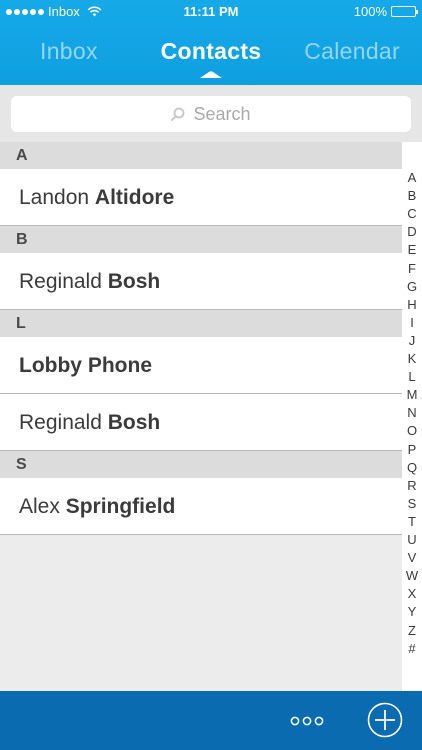  Describe the element at coordinates (412, 341) in the screenshot. I see `index-letter: J` at that location.